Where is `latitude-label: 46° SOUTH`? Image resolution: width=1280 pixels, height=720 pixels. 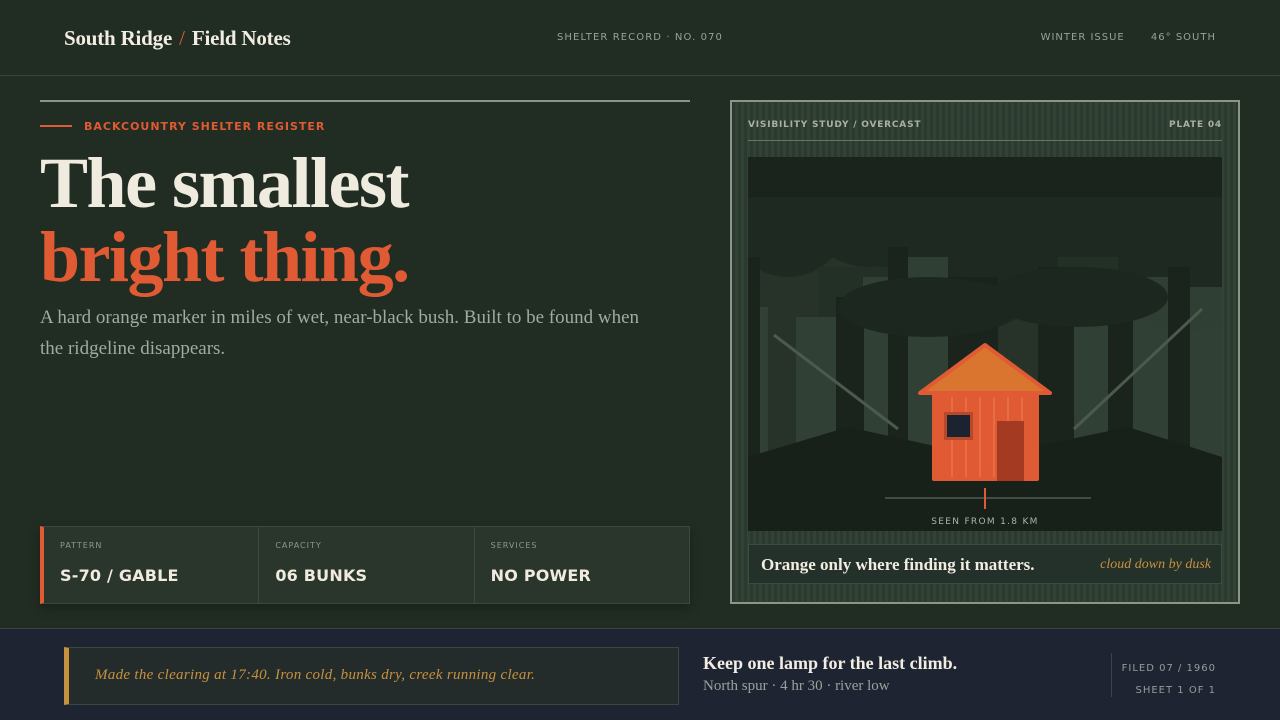
latitude-label: 46° SOUTH is located at coordinates (1183, 37).